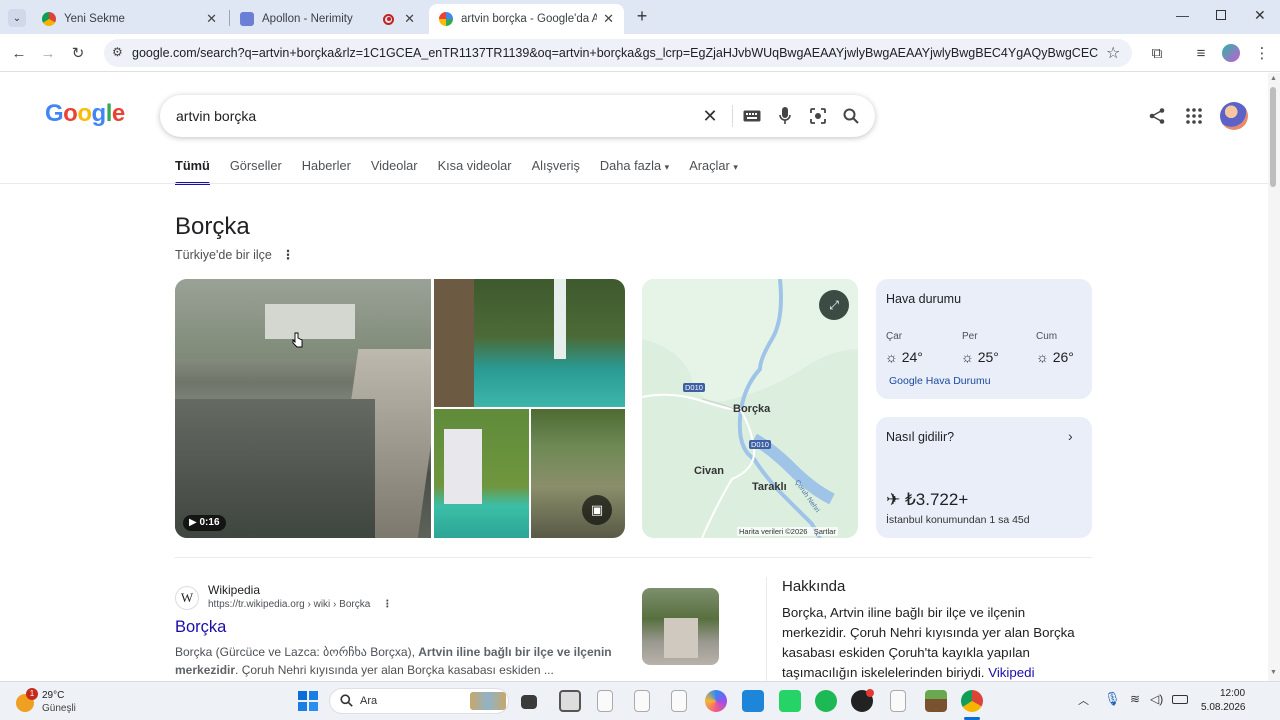  I want to click on river-image: ▣, so click(578, 473).